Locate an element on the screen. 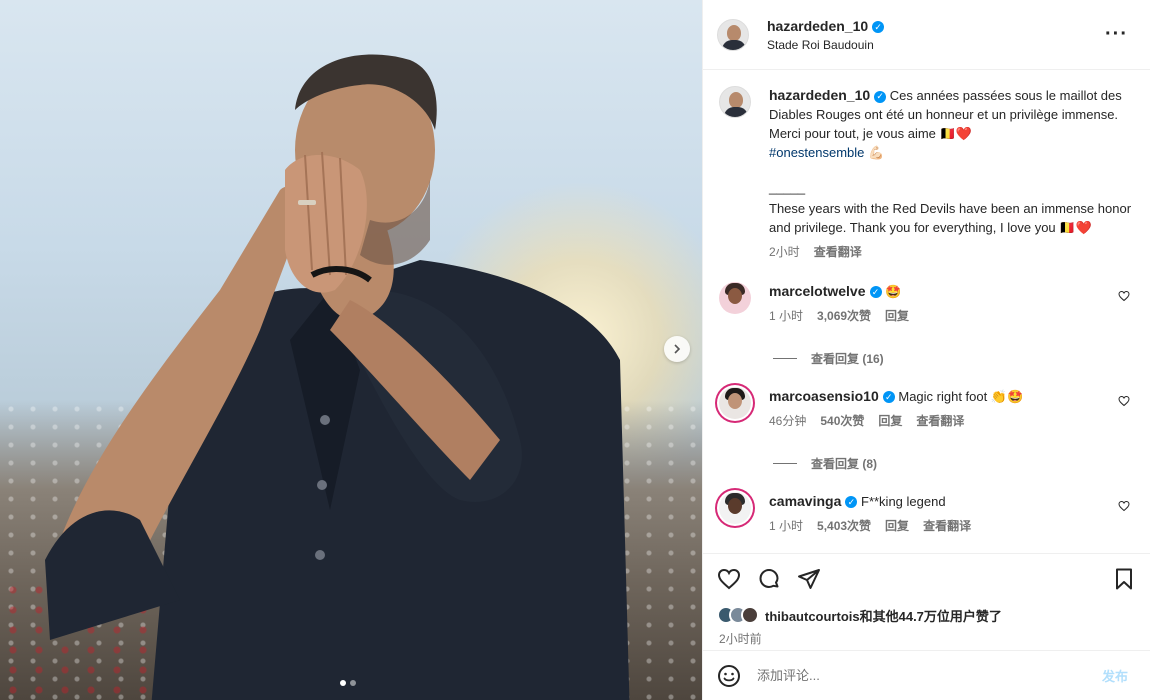  share-icon is located at coordinates (809, 579).